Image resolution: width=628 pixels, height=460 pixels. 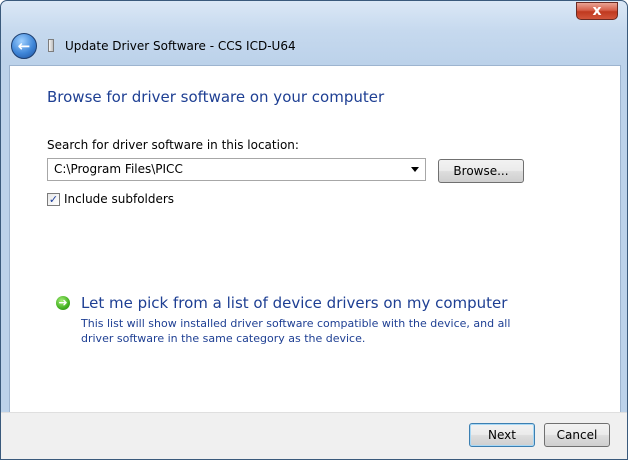 I want to click on chevron-down-icon, so click(x=415, y=169).